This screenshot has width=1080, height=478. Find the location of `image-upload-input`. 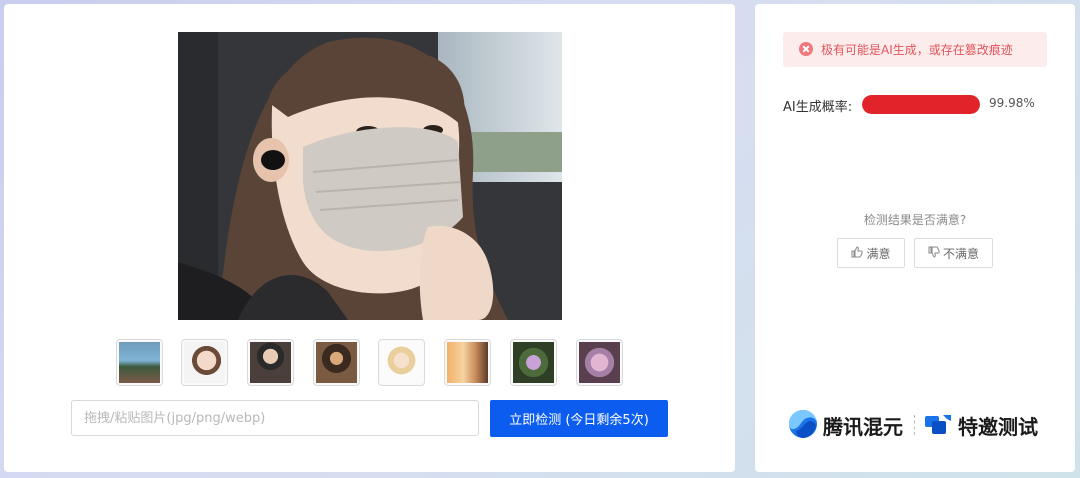

image-upload-input is located at coordinates (275, 418).